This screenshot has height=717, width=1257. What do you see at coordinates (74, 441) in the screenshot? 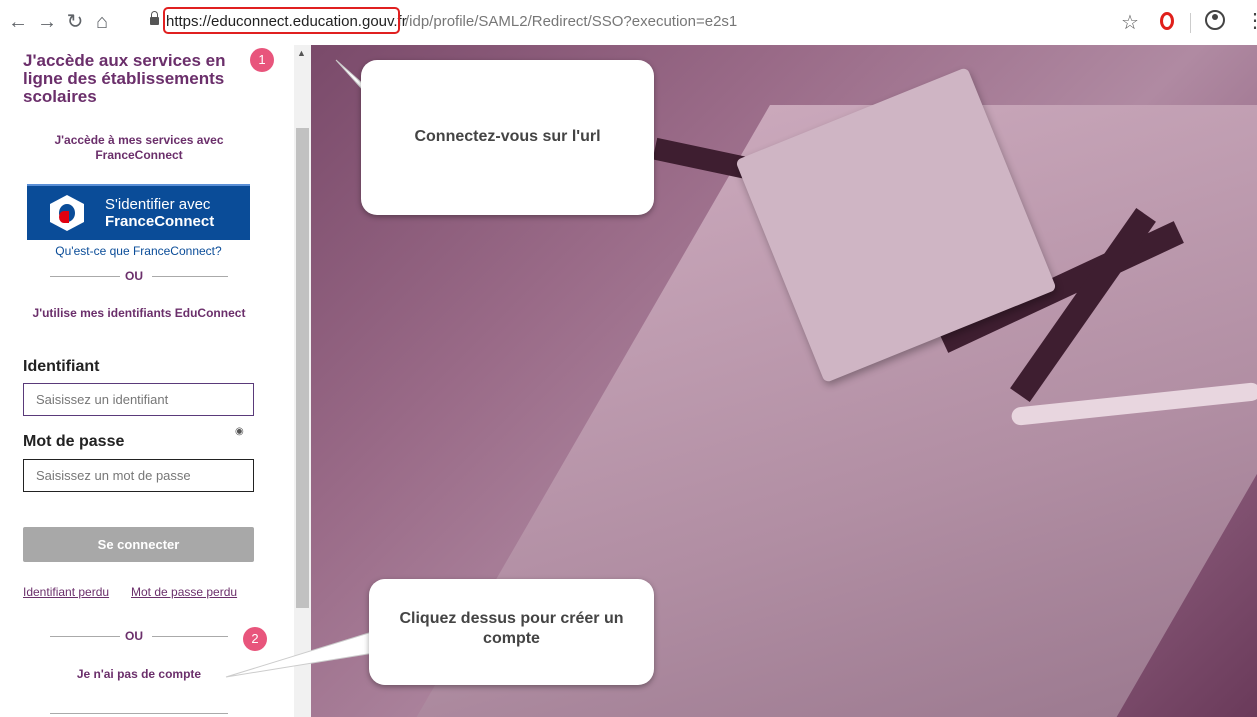
I see `password-label: Mot de passe` at bounding box center [74, 441].